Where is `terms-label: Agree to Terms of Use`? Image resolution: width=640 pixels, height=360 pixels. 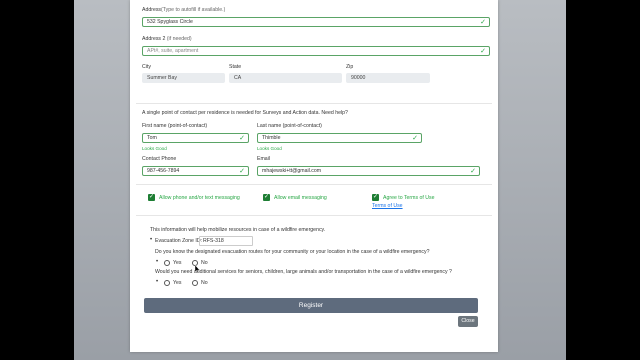 terms-label: Agree to Terms of Use is located at coordinates (409, 198).